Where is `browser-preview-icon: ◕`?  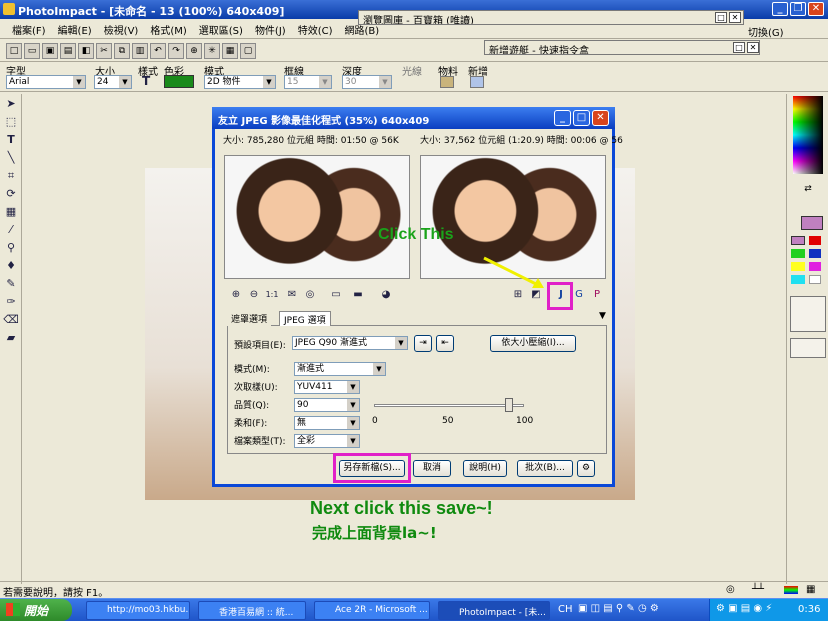
browser-preview-icon: ◕ is located at coordinates (386, 295).